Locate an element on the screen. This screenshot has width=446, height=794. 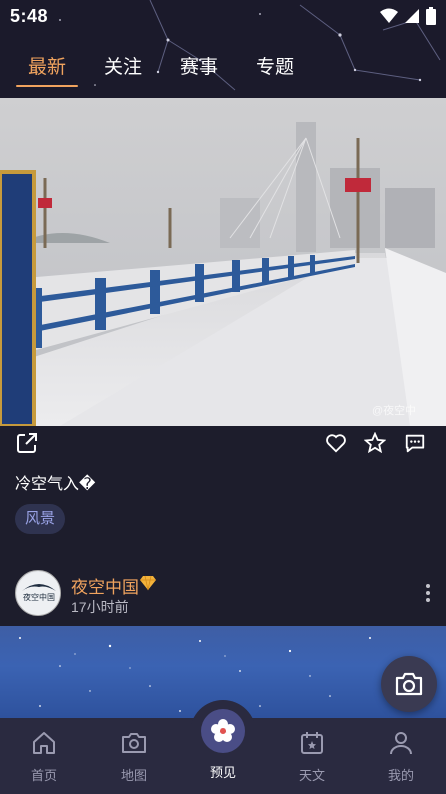
comment-icon is located at coordinates (415, 443).